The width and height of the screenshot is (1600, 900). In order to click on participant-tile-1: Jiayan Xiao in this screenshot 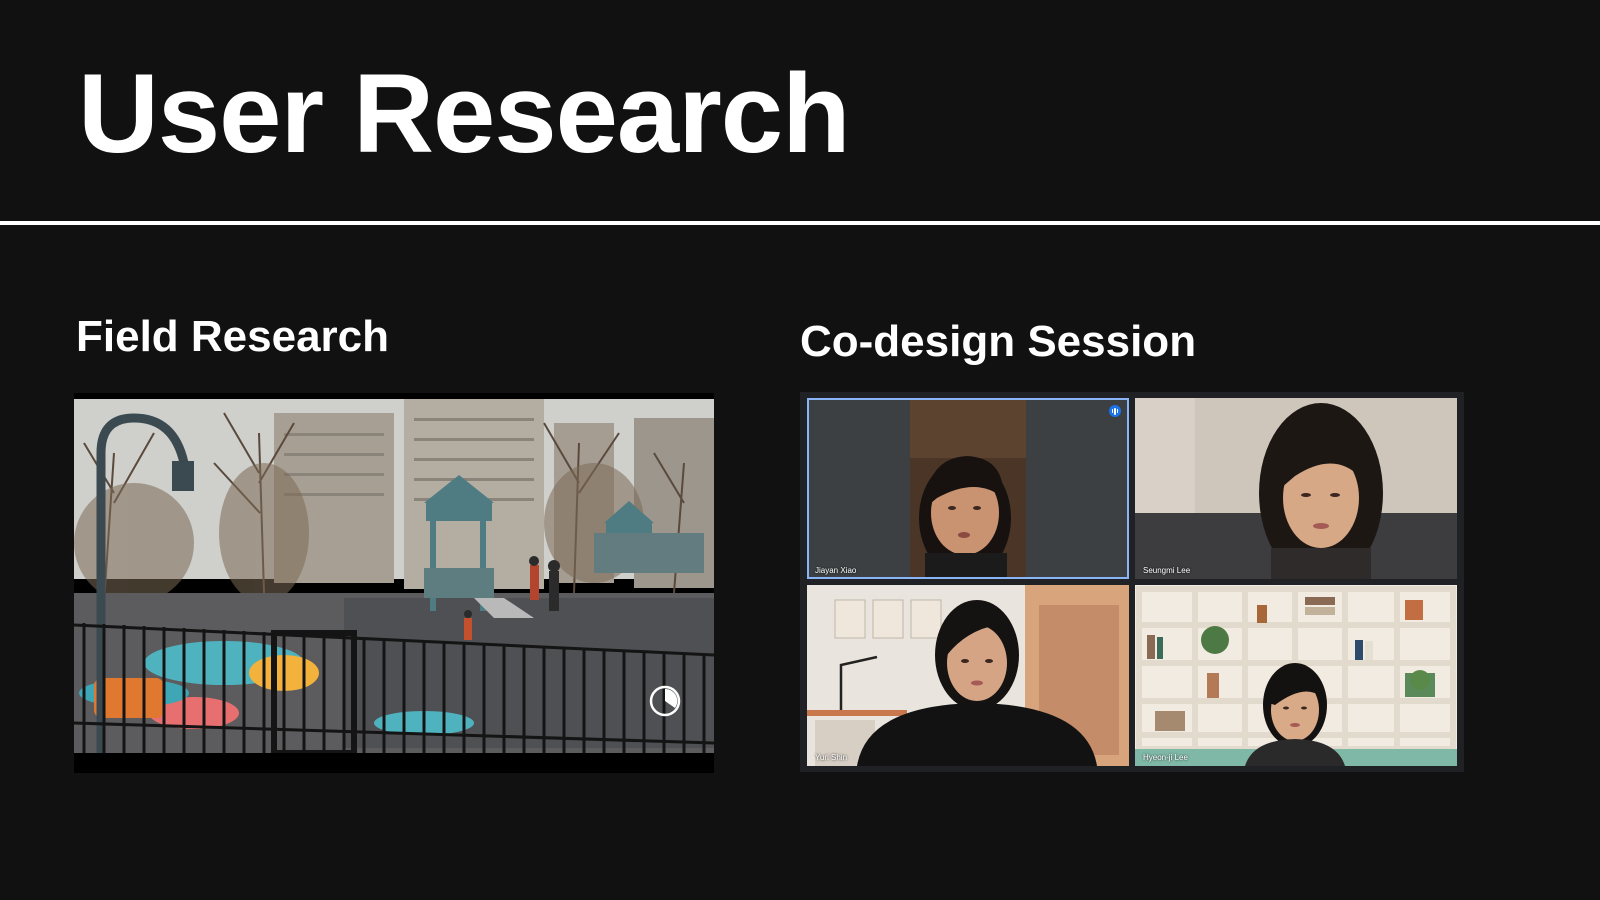, I will do `click(968, 488)`.